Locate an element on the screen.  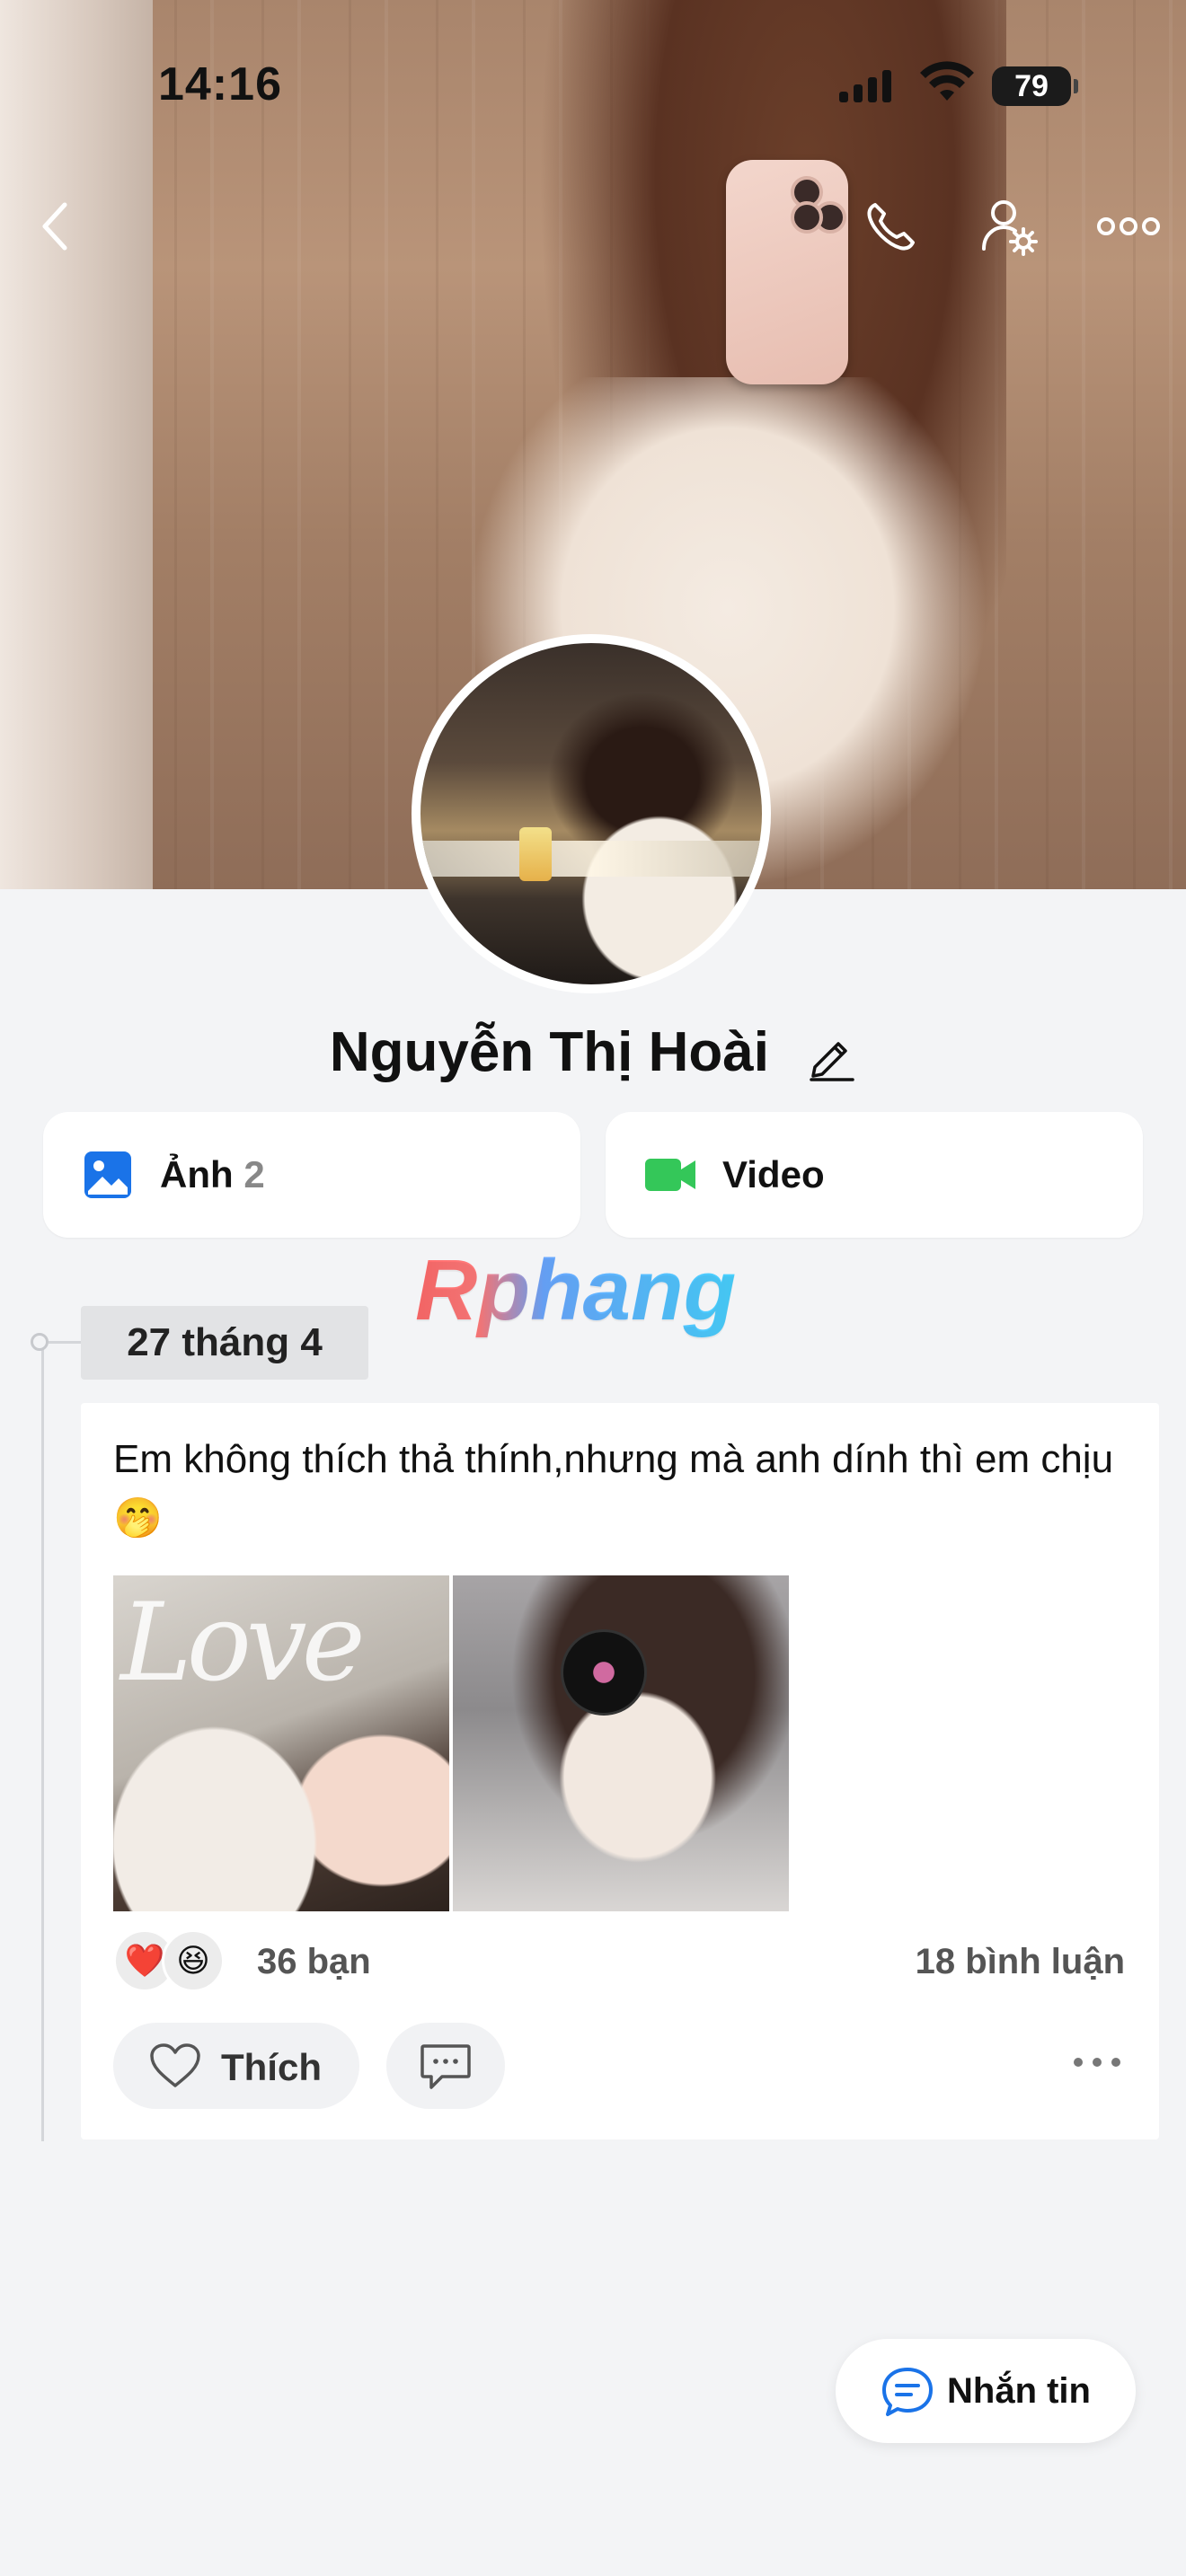
reaction-count: 36 bạn is located at coordinates (314, 1962).